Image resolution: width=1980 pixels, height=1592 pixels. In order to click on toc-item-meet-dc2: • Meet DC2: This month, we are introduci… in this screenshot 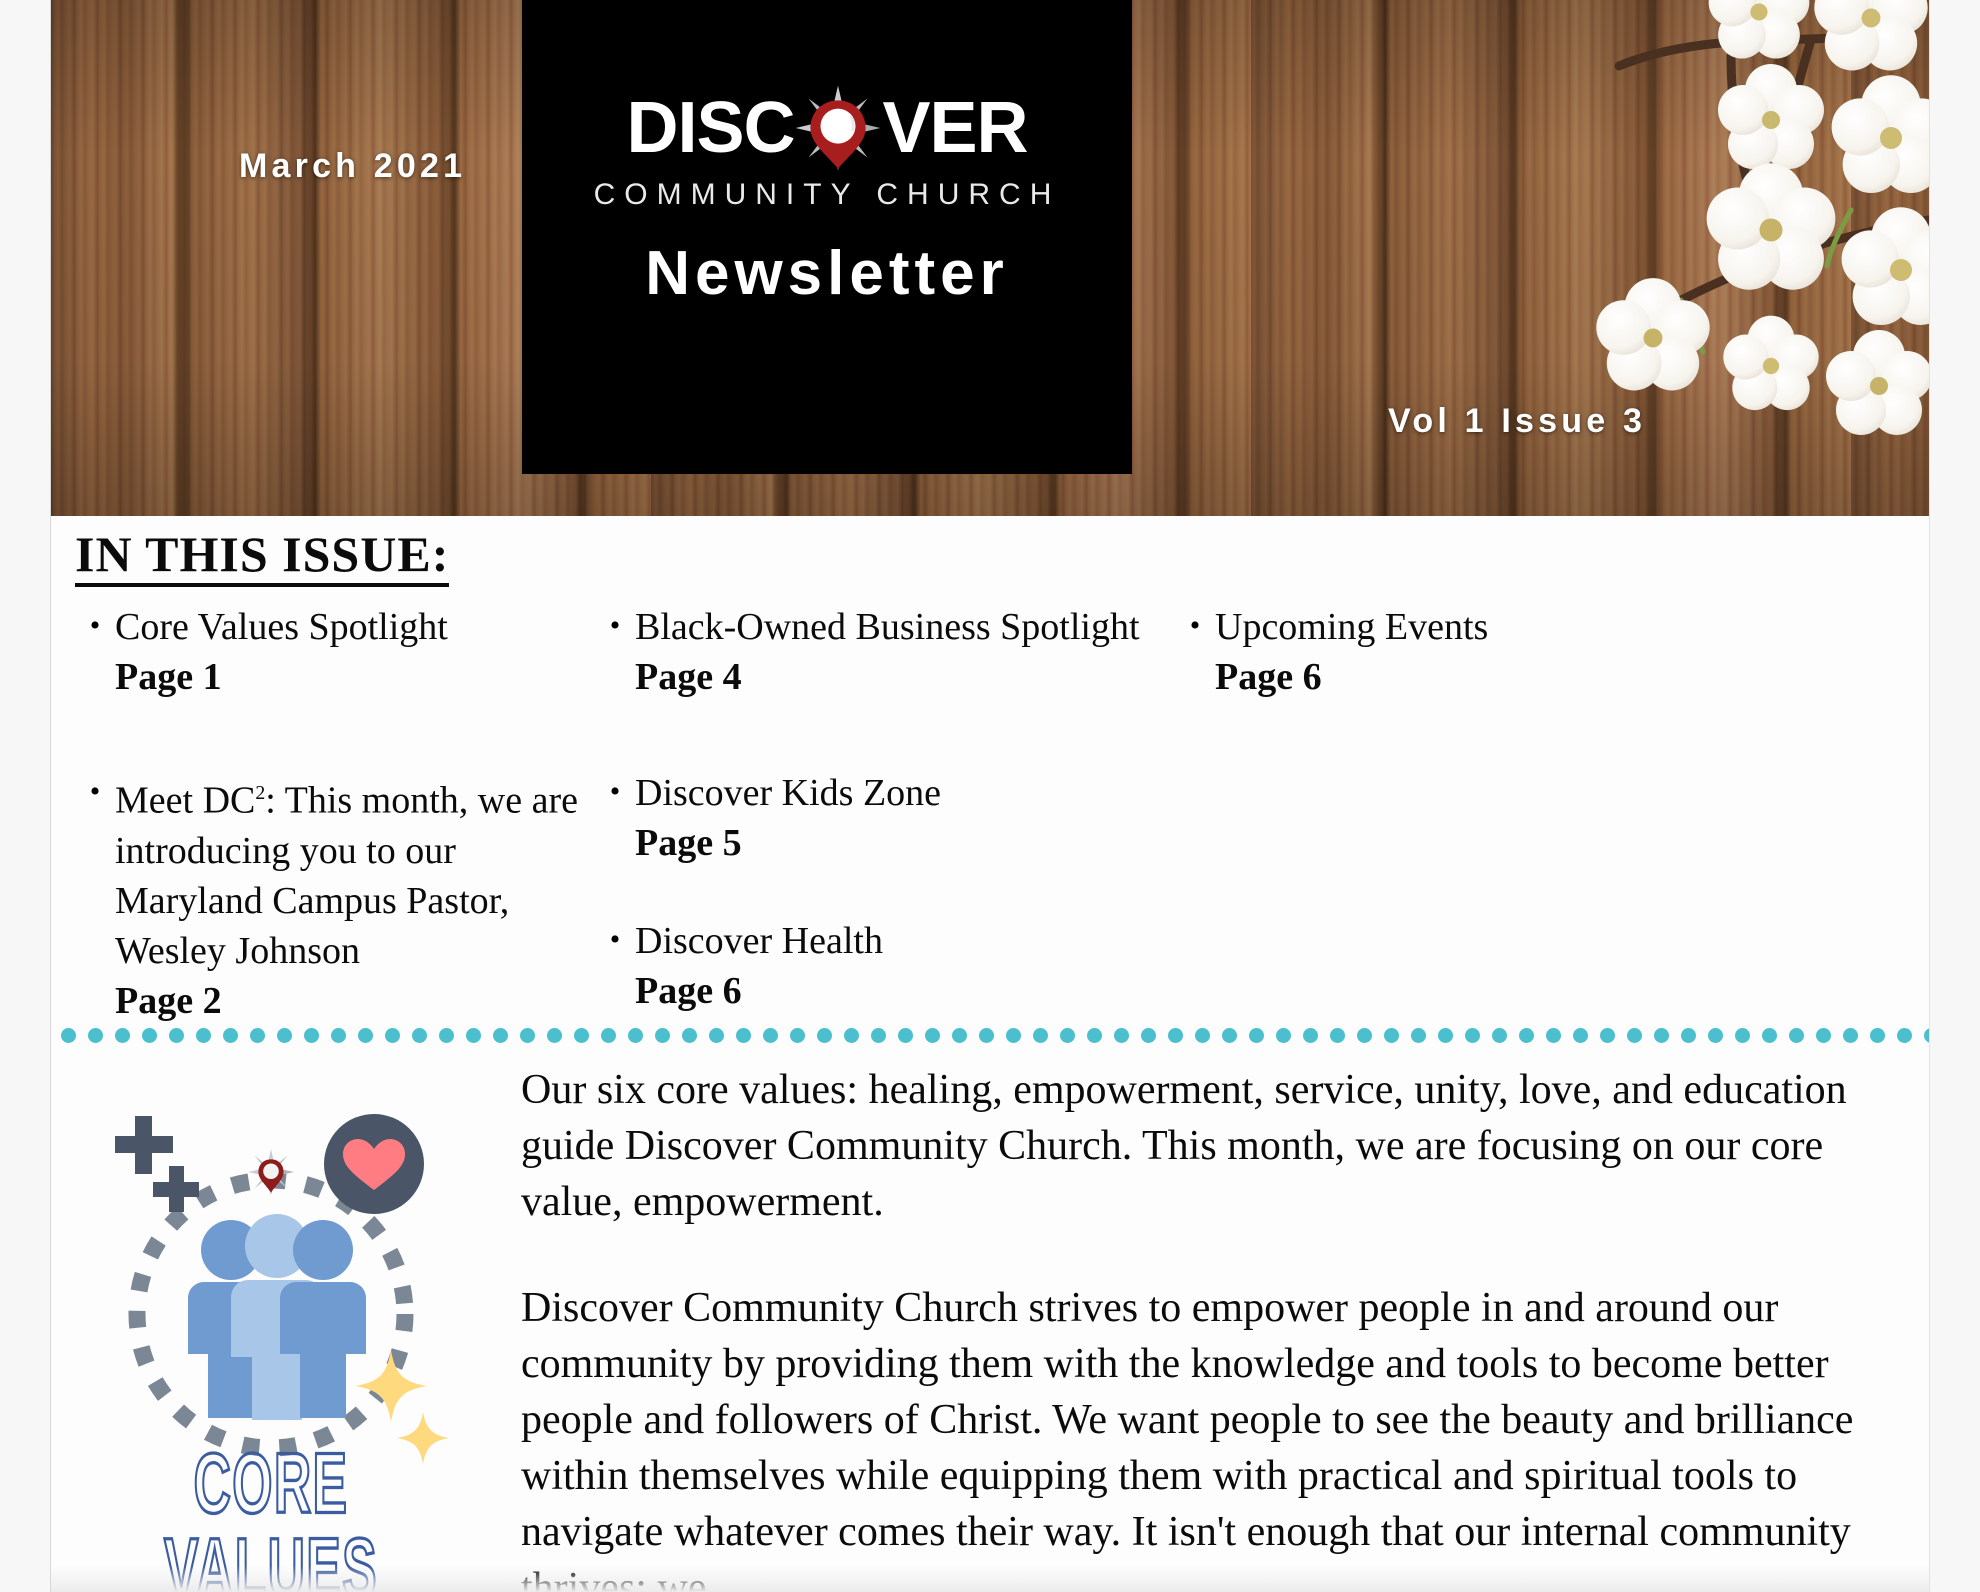, I will do `click(335, 897)`.